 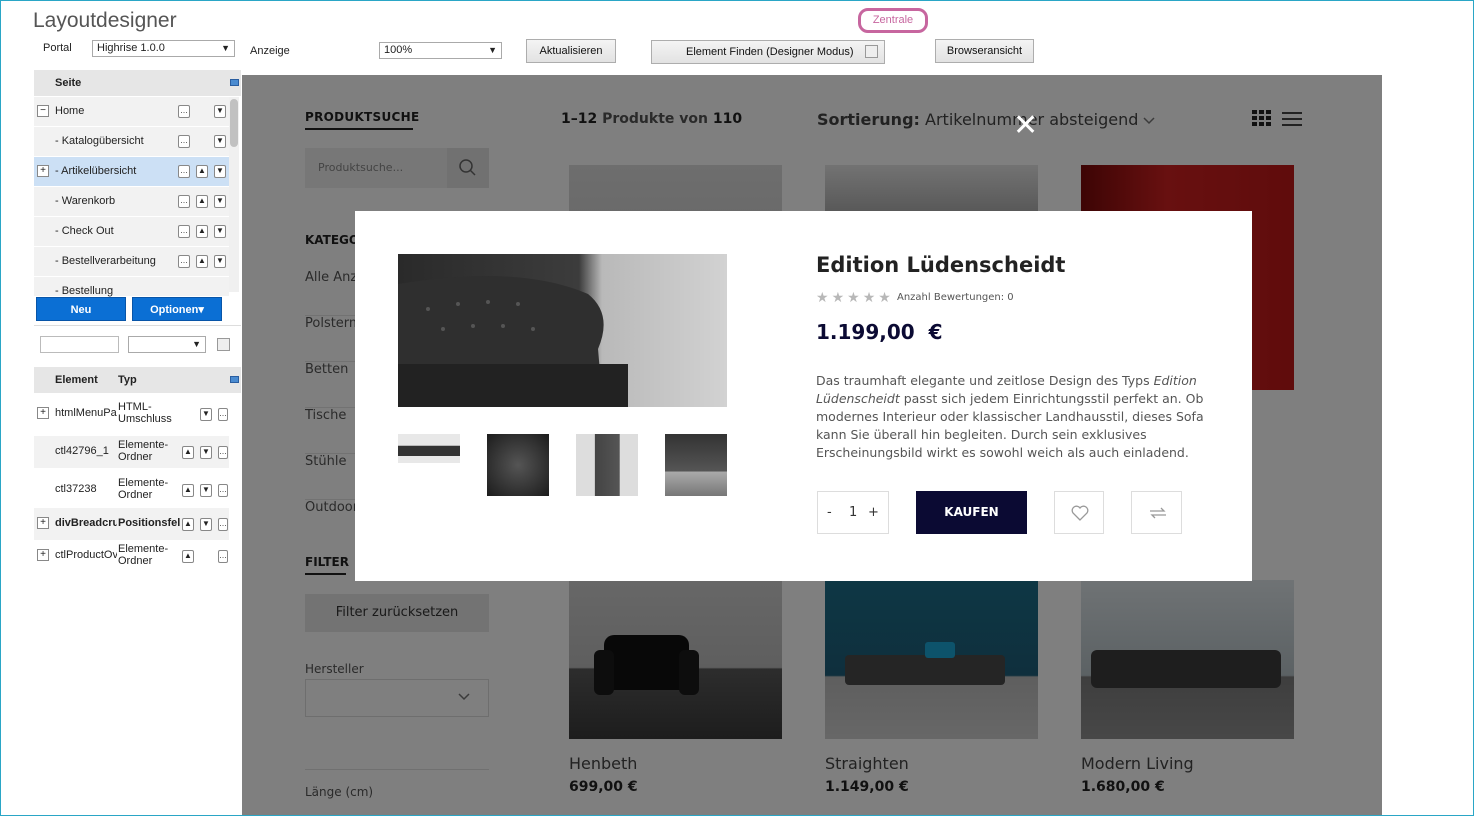 What do you see at coordinates (137, 380) in the screenshot?
I see `element-table-header: Element Typ` at bounding box center [137, 380].